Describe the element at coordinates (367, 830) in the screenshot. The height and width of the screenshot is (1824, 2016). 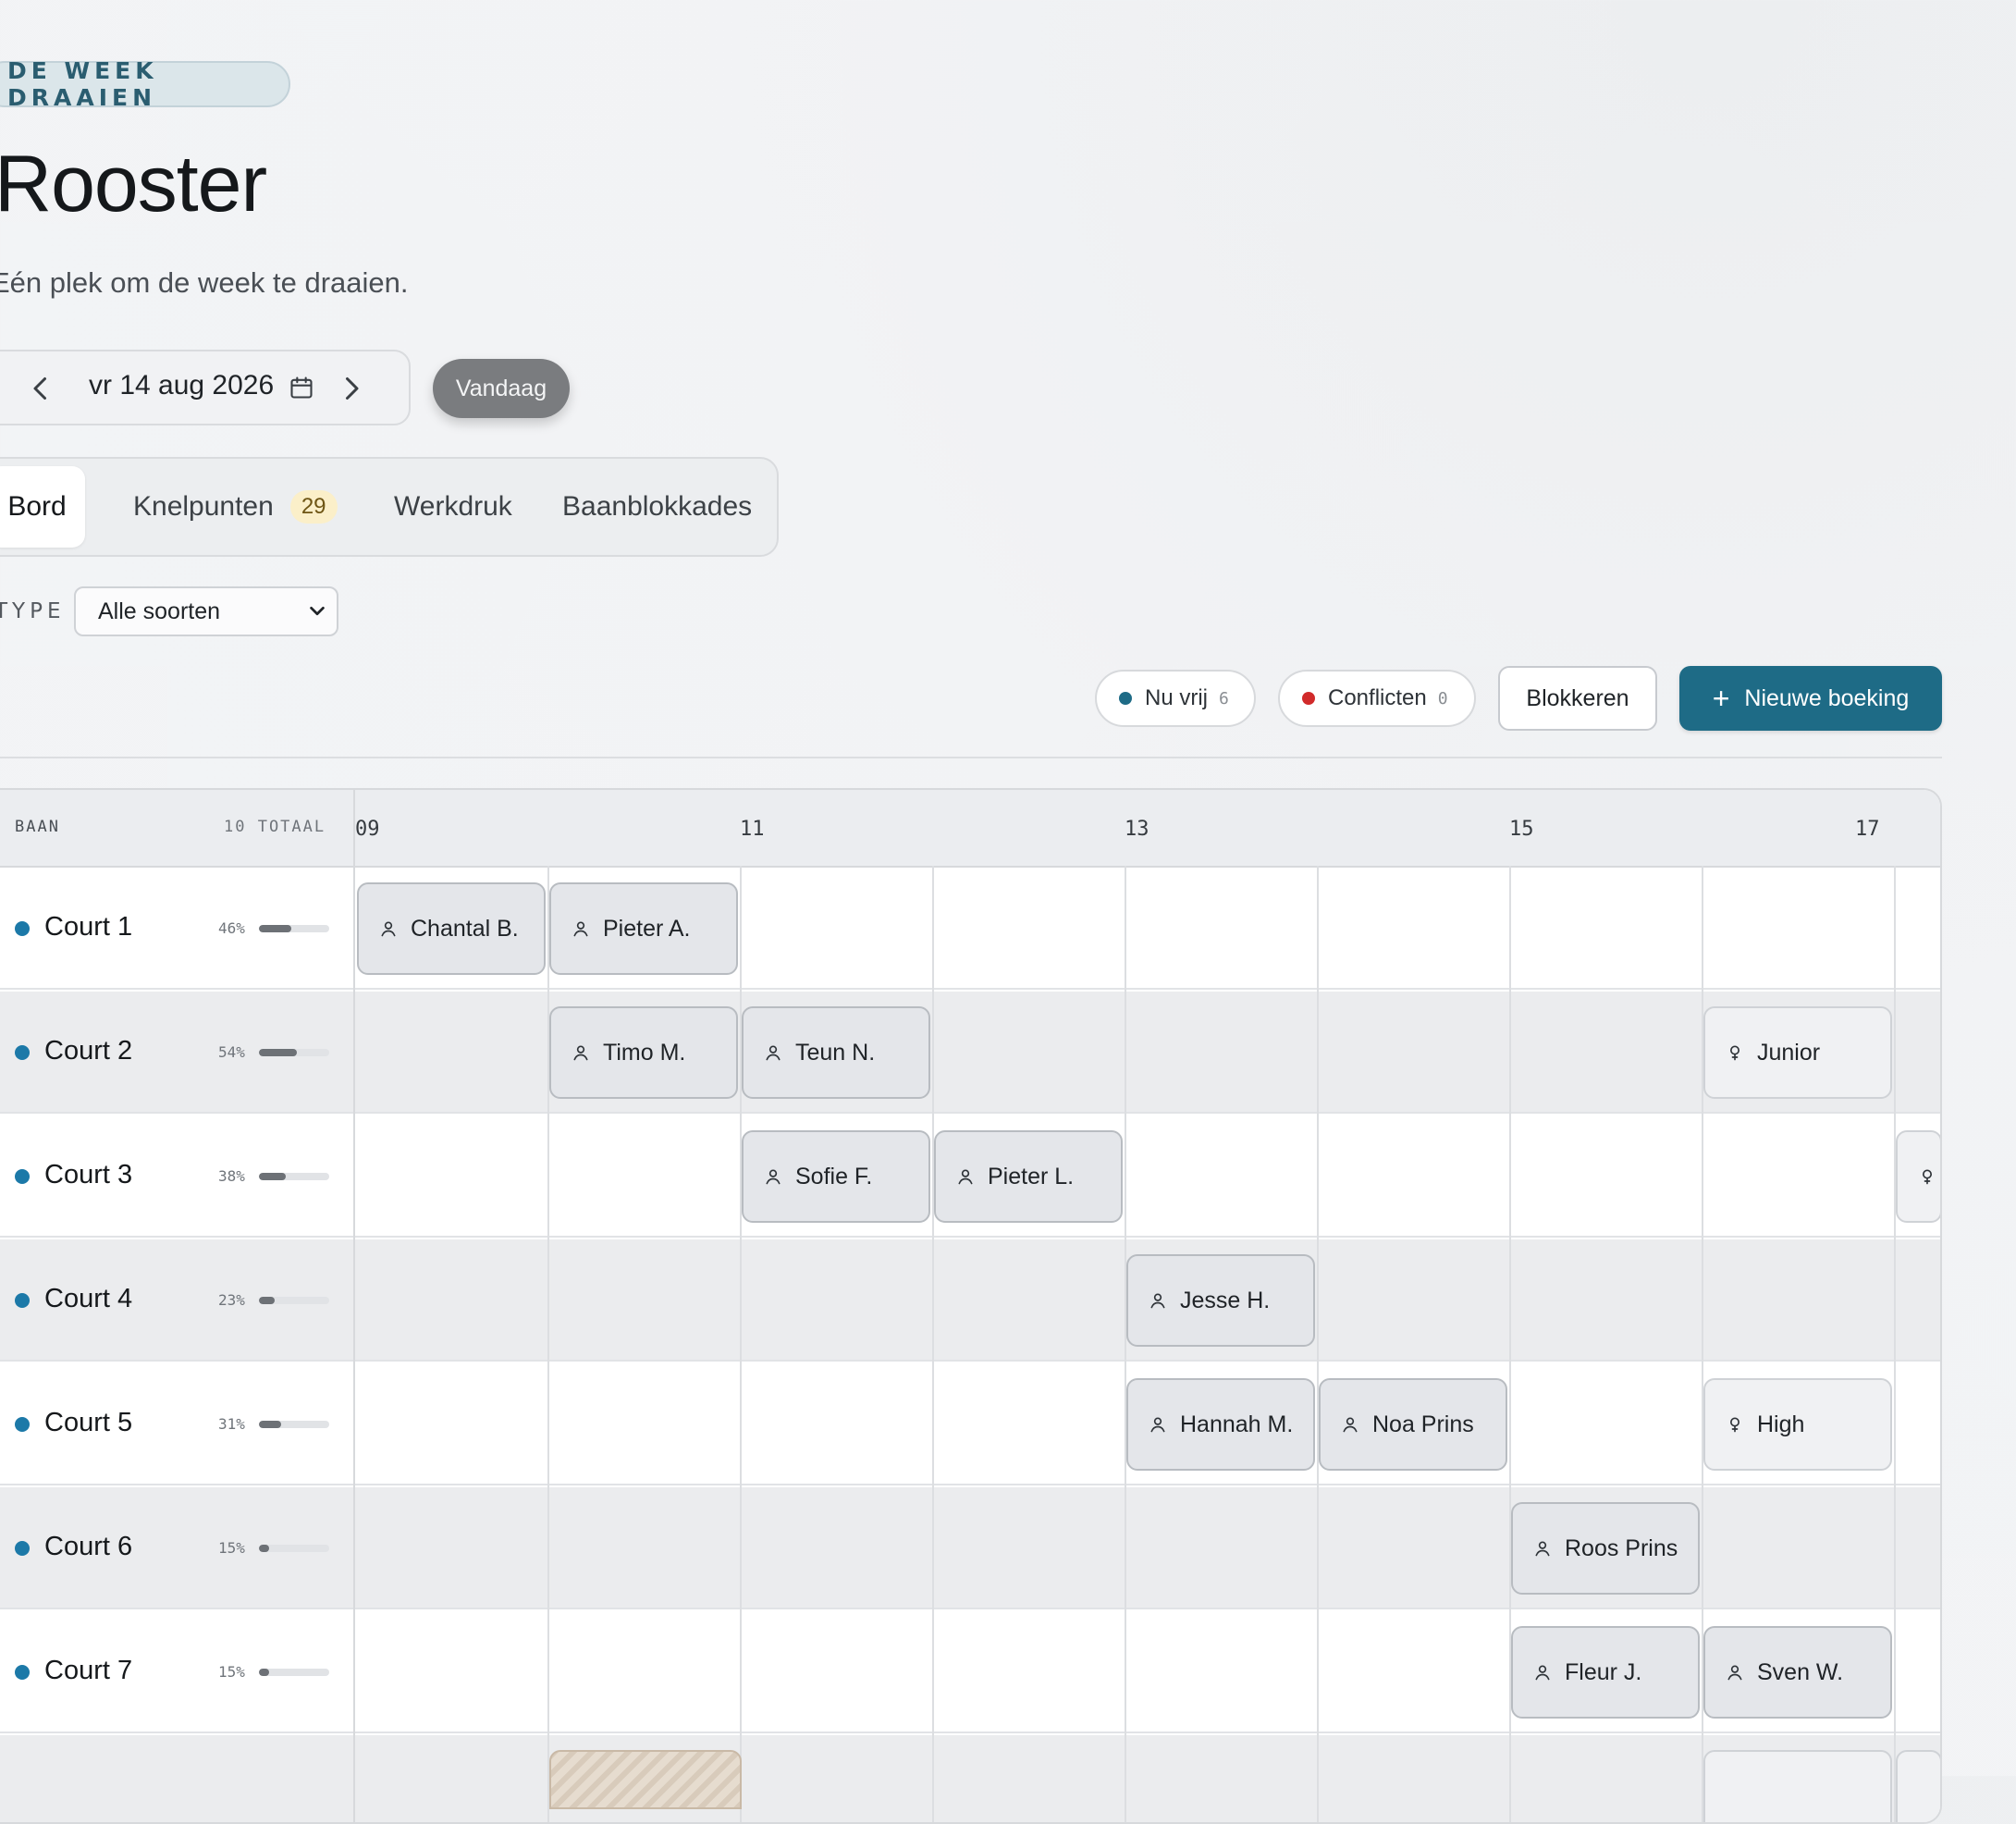
I see `hour-label: 09` at that location.